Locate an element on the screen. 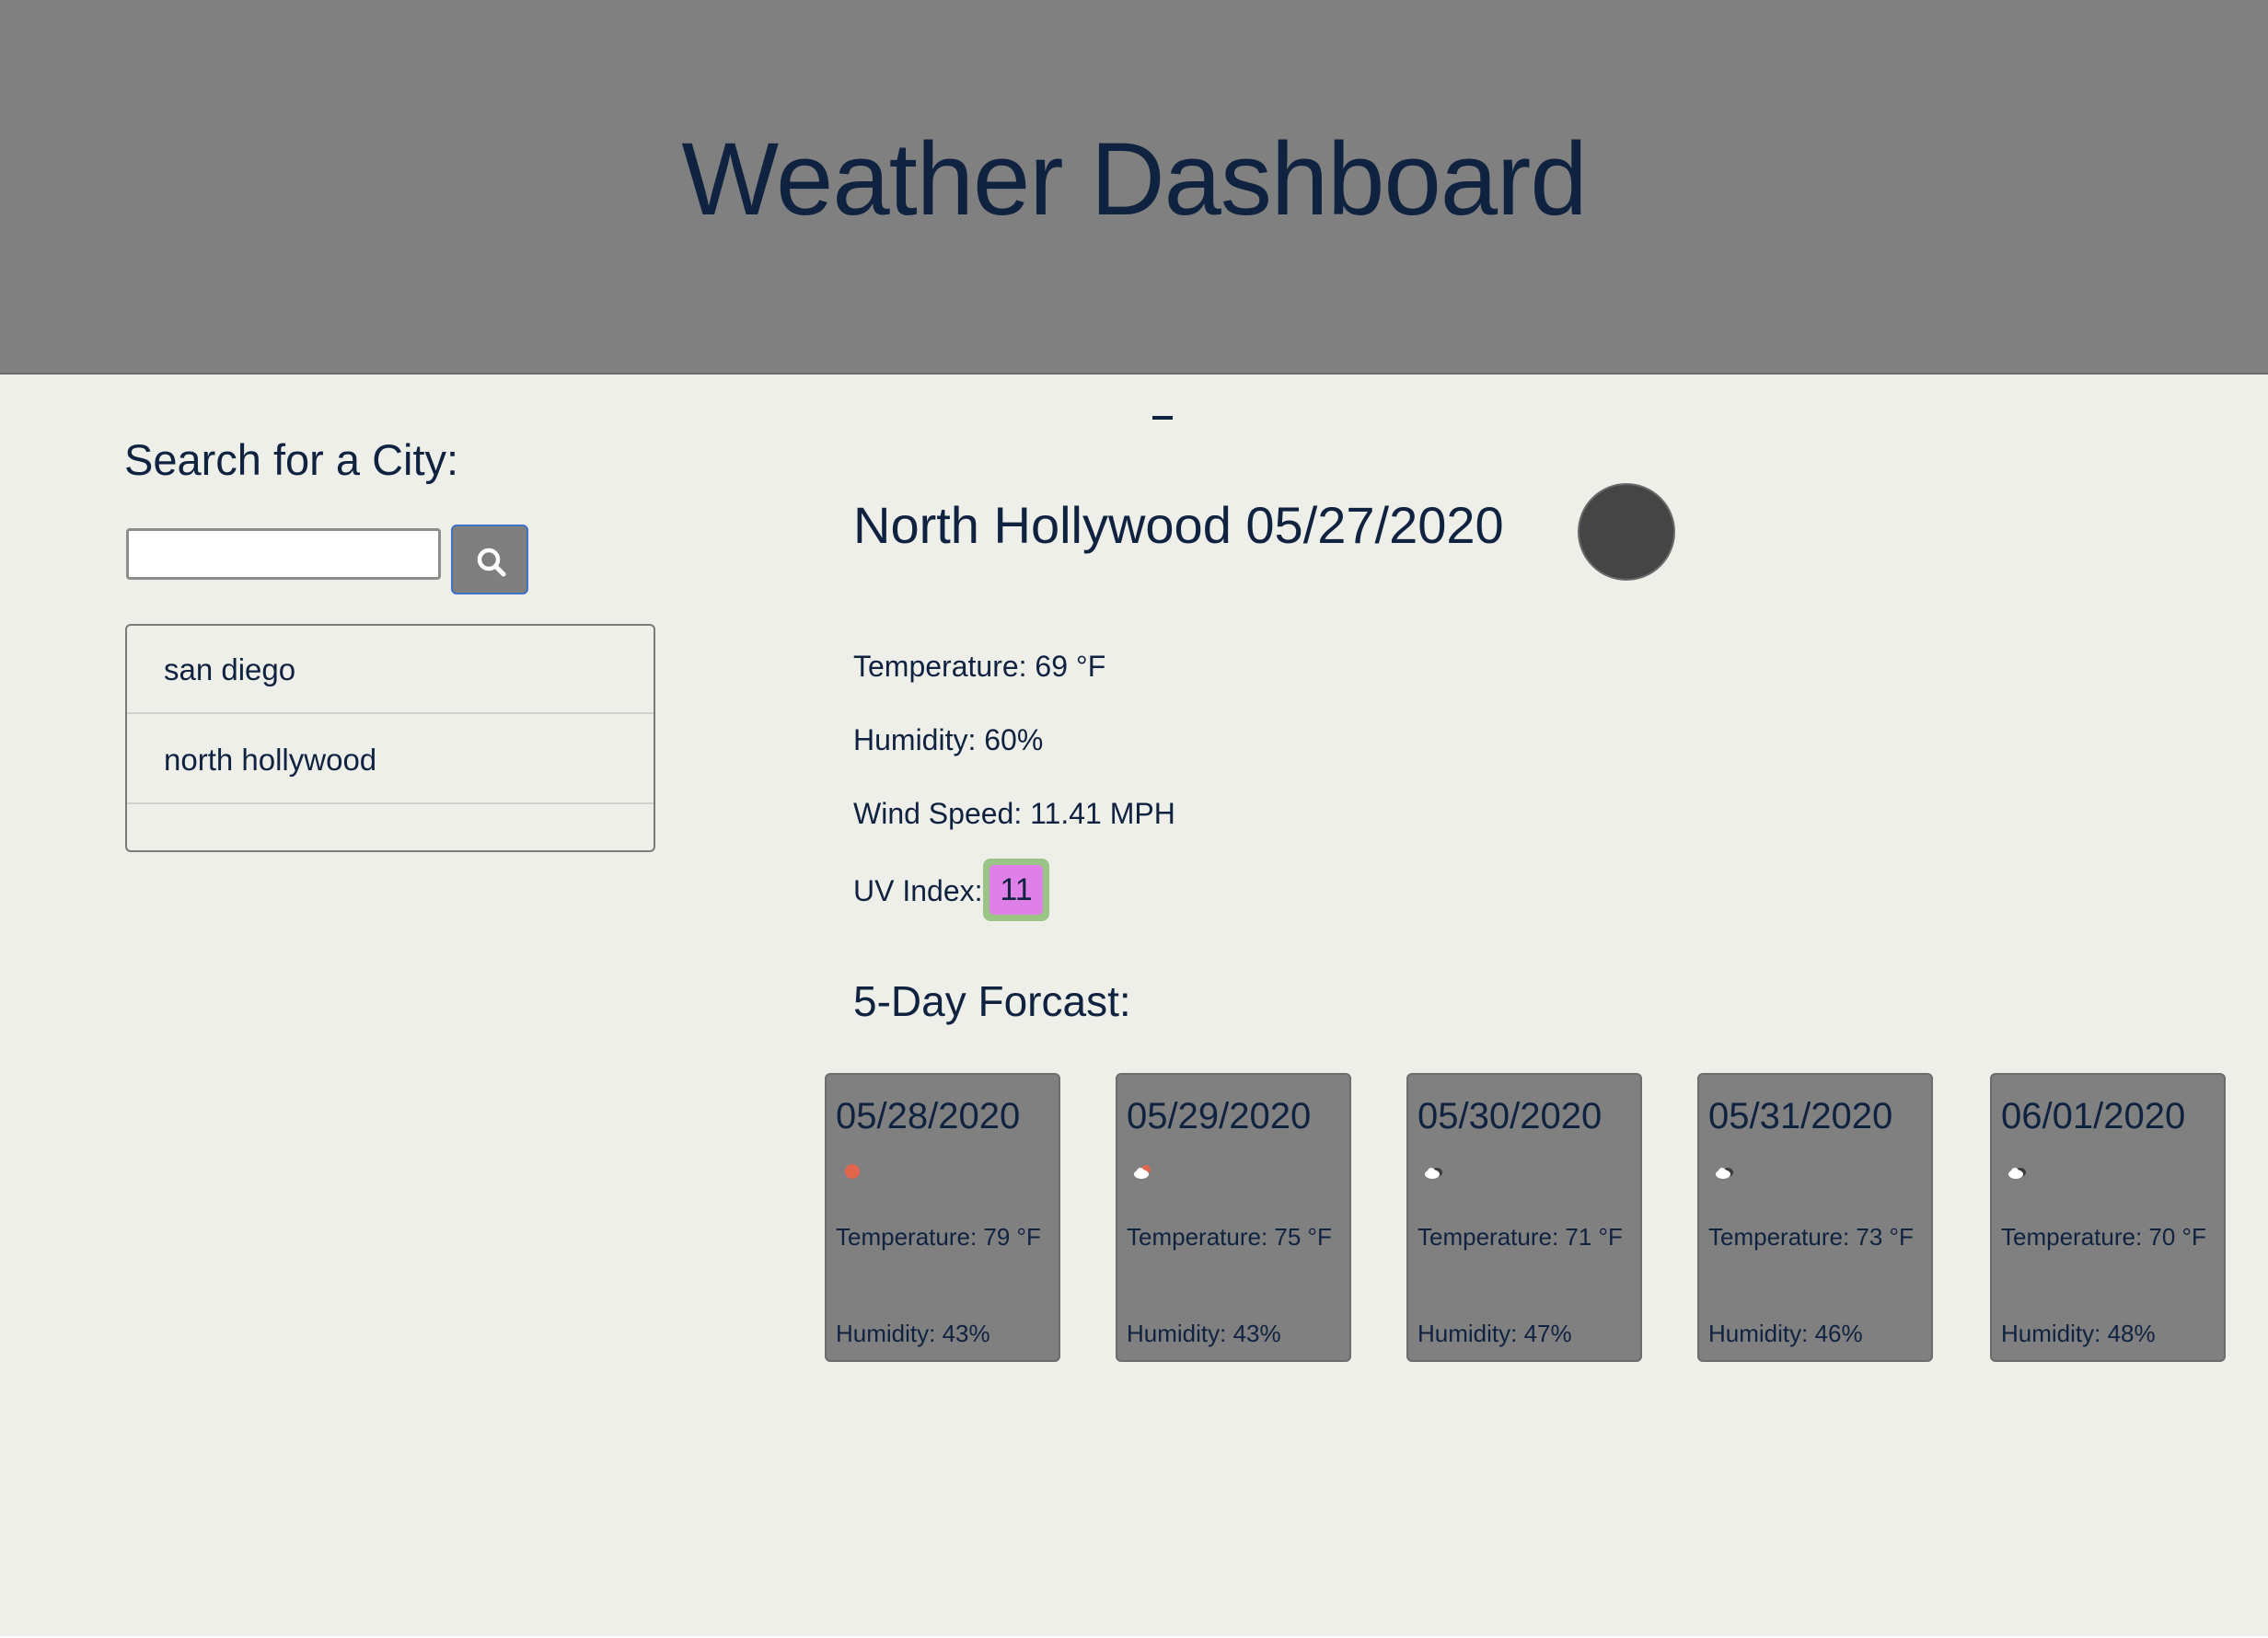  history-item: san diego is located at coordinates (390, 670).